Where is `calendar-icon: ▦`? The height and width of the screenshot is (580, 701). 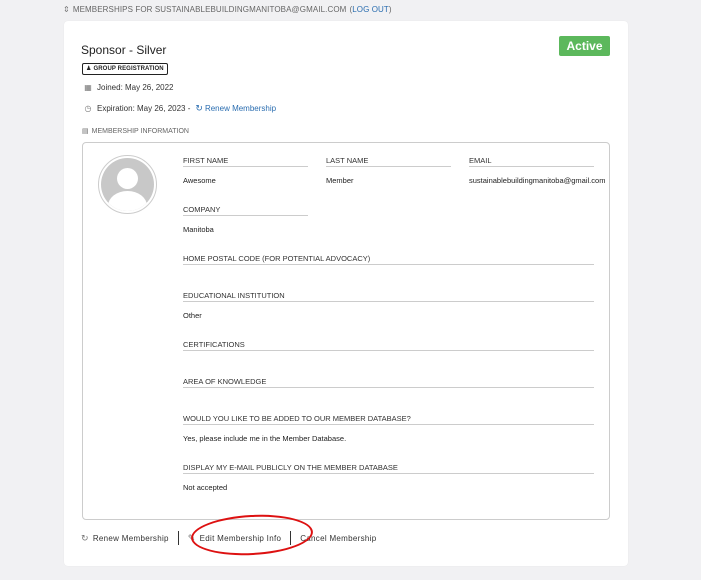
calendar-icon: ▦ is located at coordinates (88, 87).